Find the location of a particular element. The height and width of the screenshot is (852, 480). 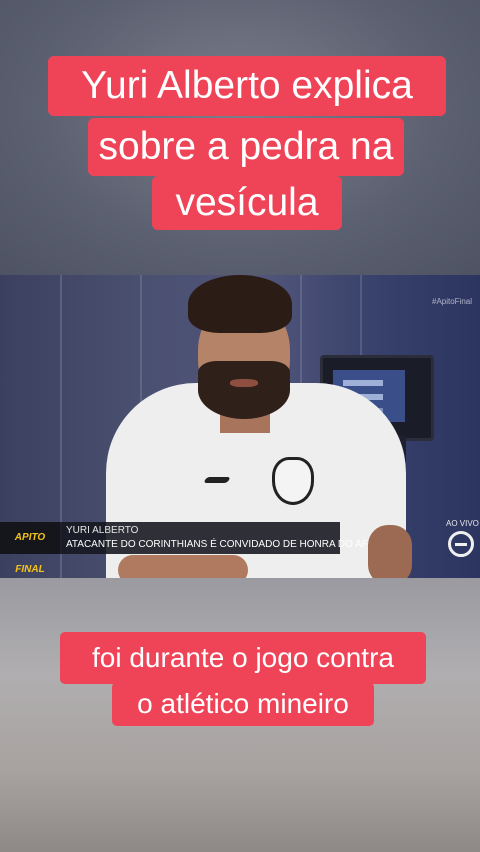

swoosh-logo-icon is located at coordinates (217, 480).